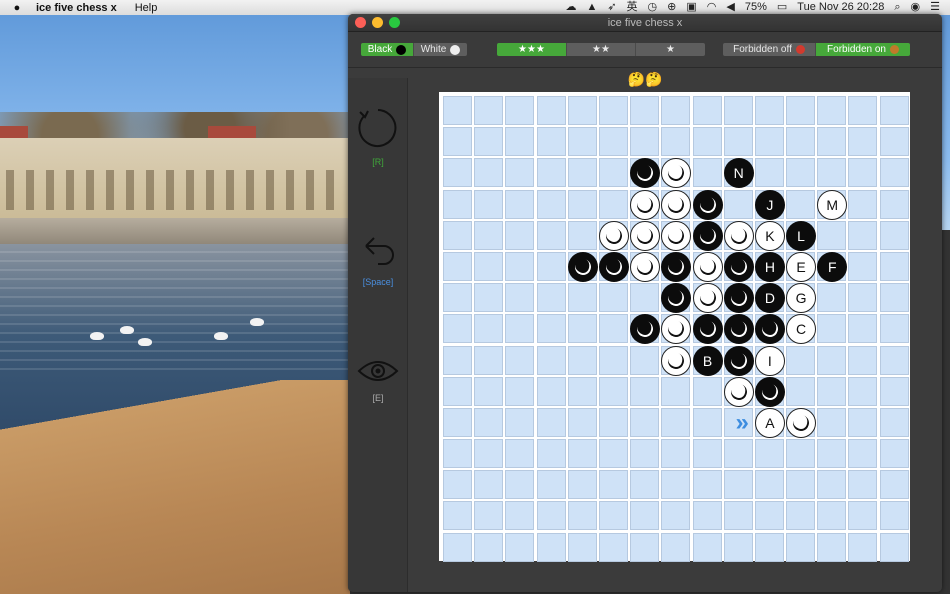  I want to click on board-cell: L, so click(801, 235).